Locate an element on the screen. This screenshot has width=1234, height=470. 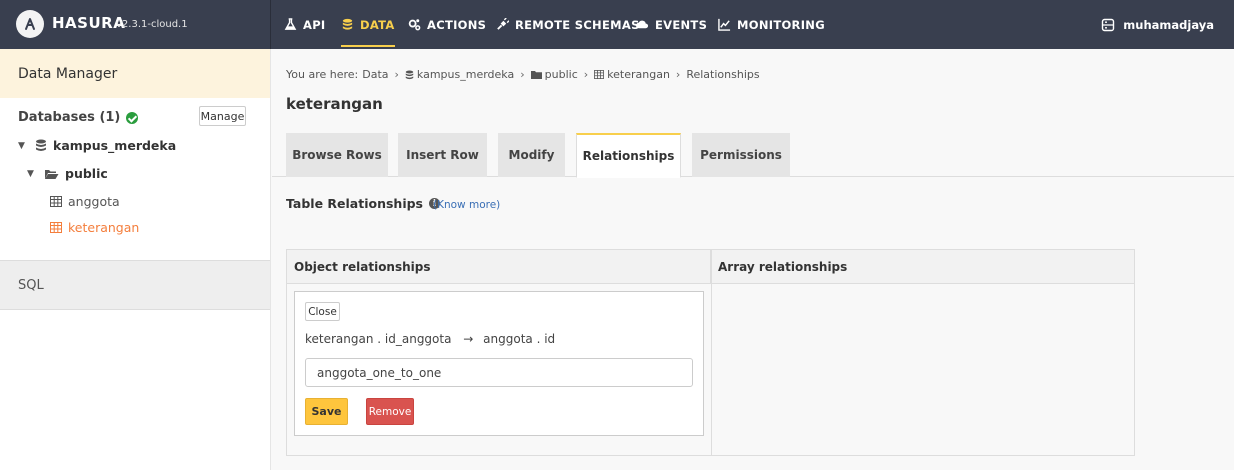
tree-item-table-anggota: anggota is located at coordinates (85, 201).